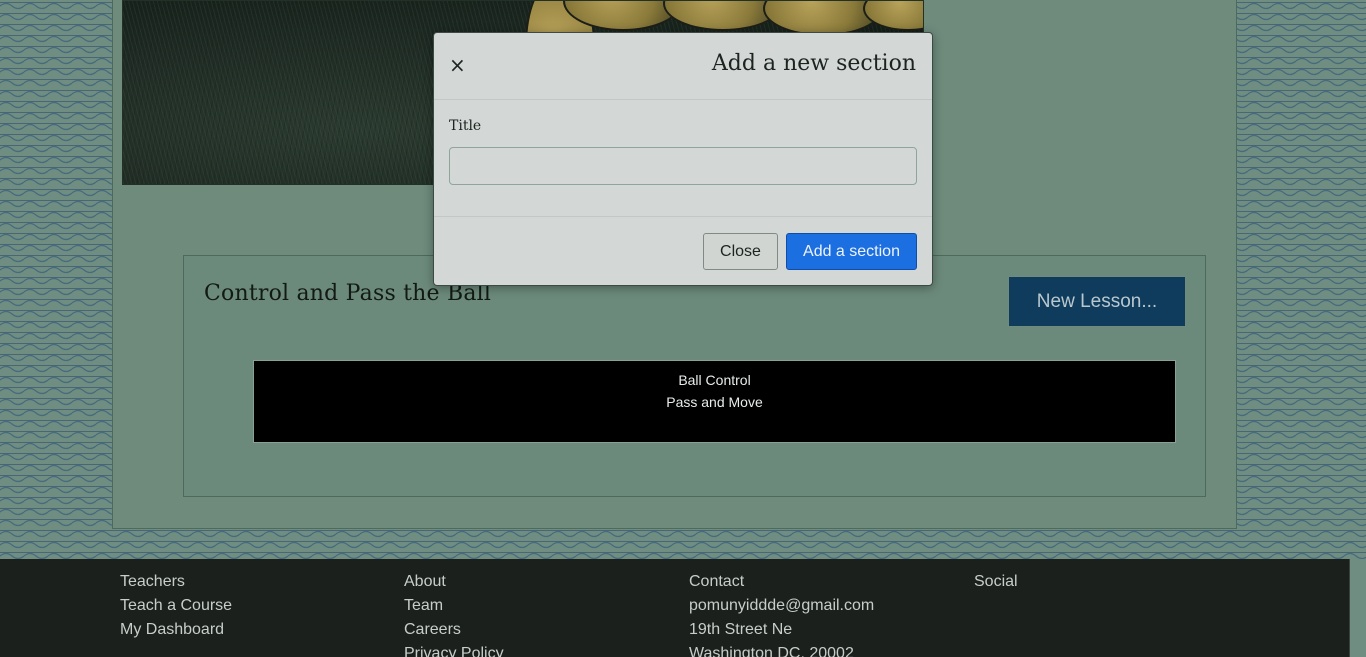  I want to click on footer-link-my-dashboard: My Dashboard, so click(176, 630).